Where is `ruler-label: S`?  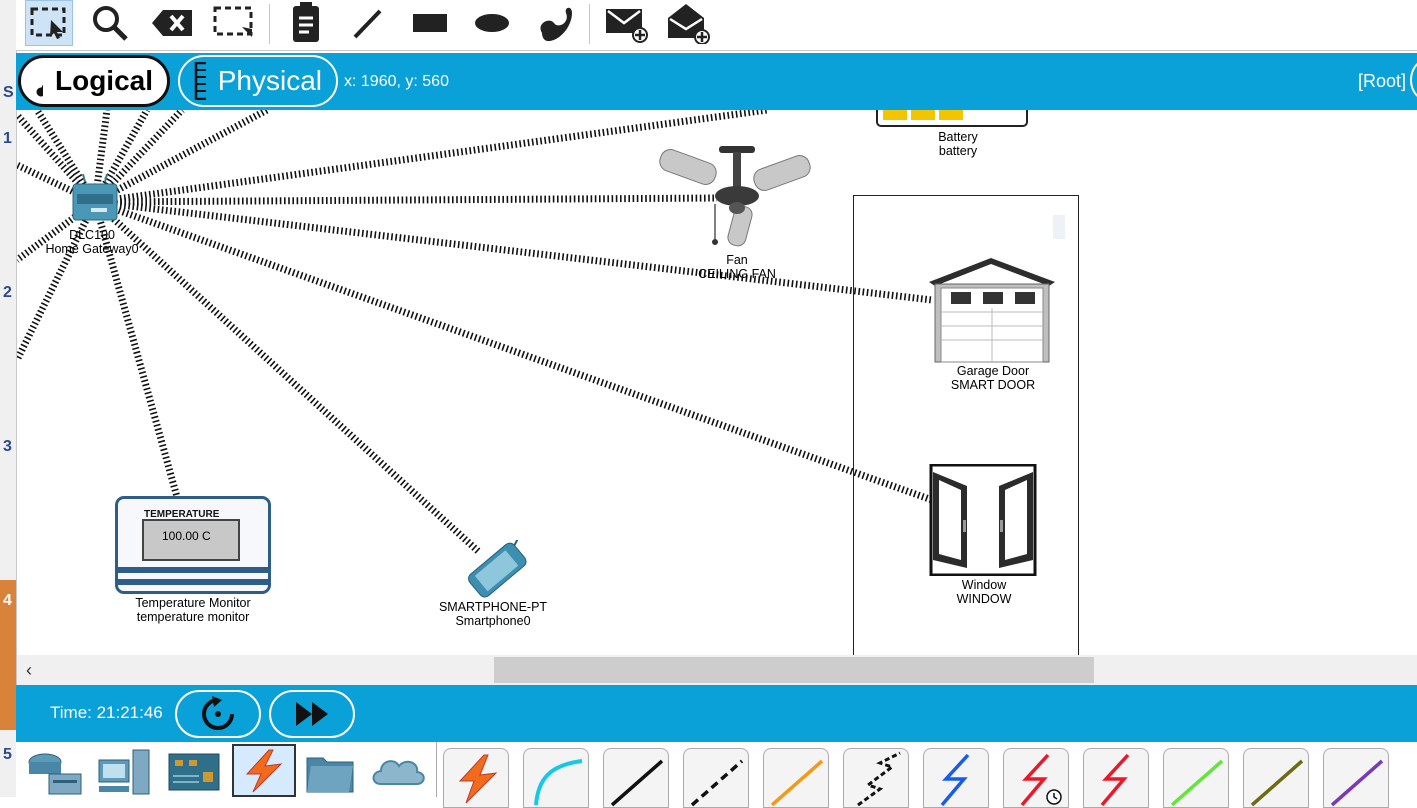
ruler-label: S is located at coordinates (8, 92).